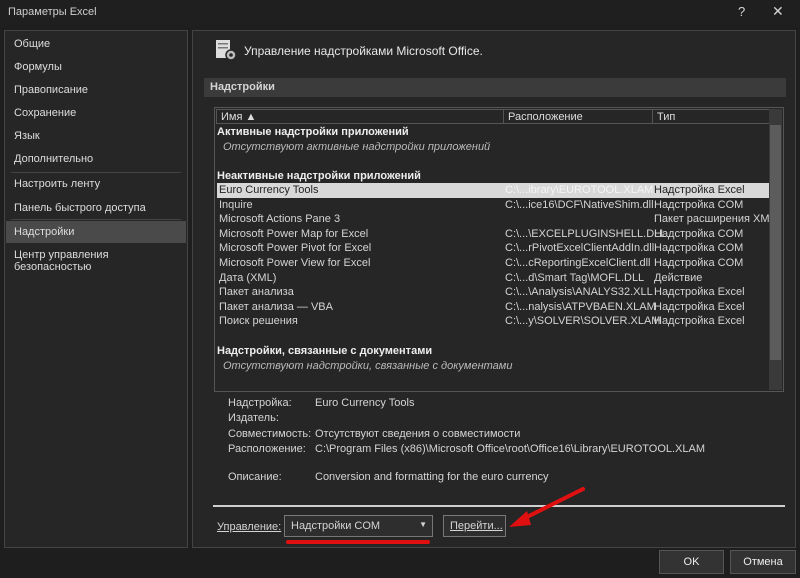 This screenshot has width=800, height=578. What do you see at coordinates (495, 87) in the screenshot?
I see `section-title: Надстройки` at bounding box center [495, 87].